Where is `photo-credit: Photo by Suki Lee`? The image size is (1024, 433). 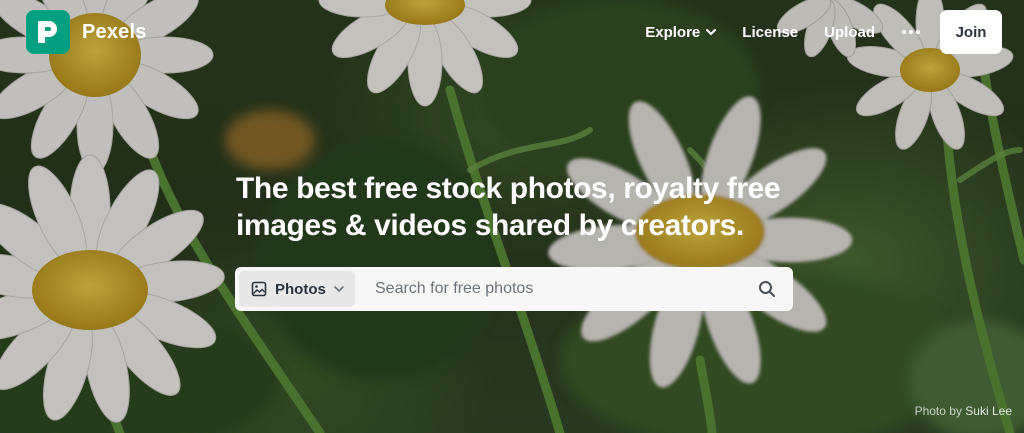 photo-credit: Photo by Suki Lee is located at coordinates (963, 411).